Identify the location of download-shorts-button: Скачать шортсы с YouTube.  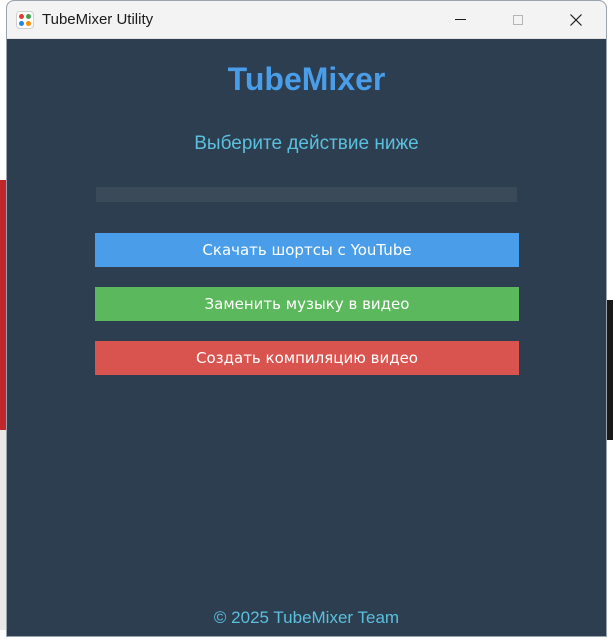
(307, 250).